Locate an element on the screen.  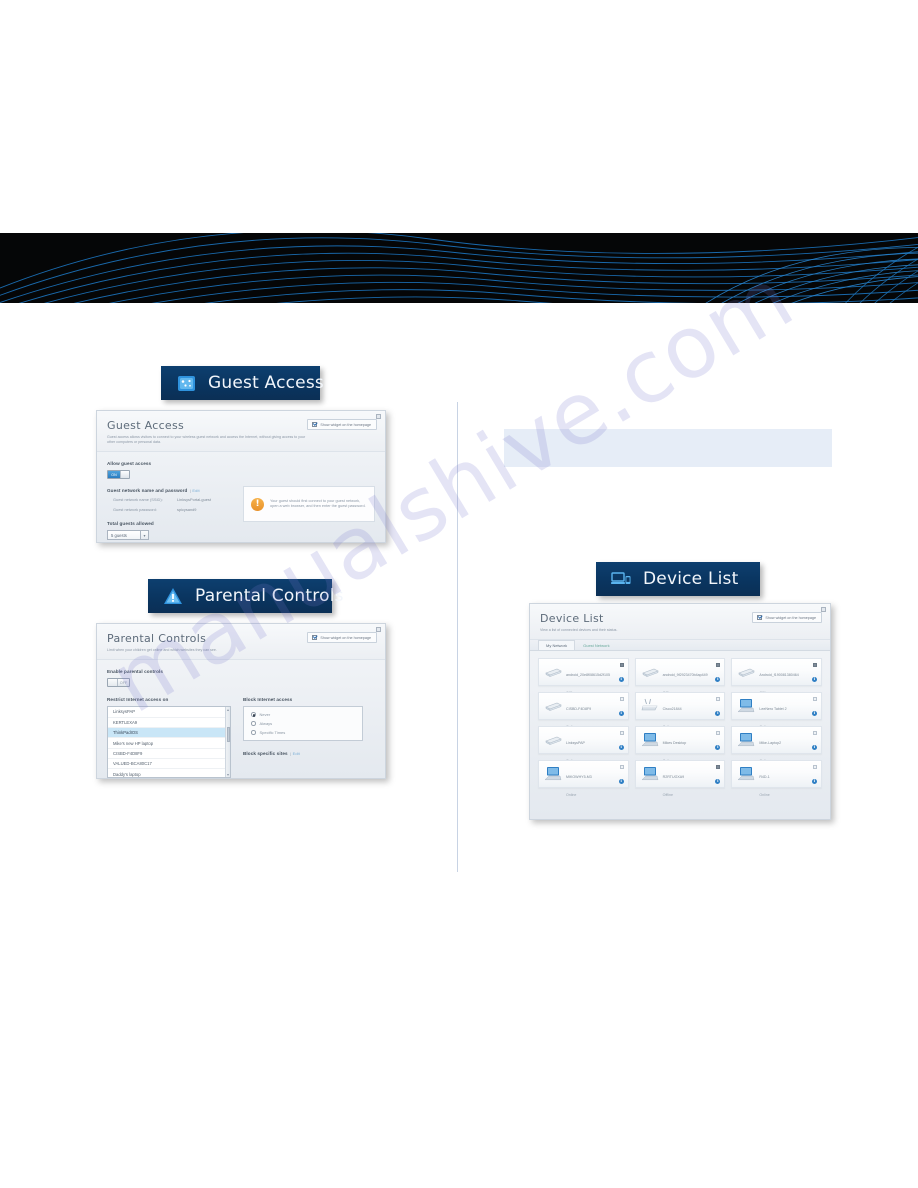
laptop-phone-icon is located at coordinates (621, 579).